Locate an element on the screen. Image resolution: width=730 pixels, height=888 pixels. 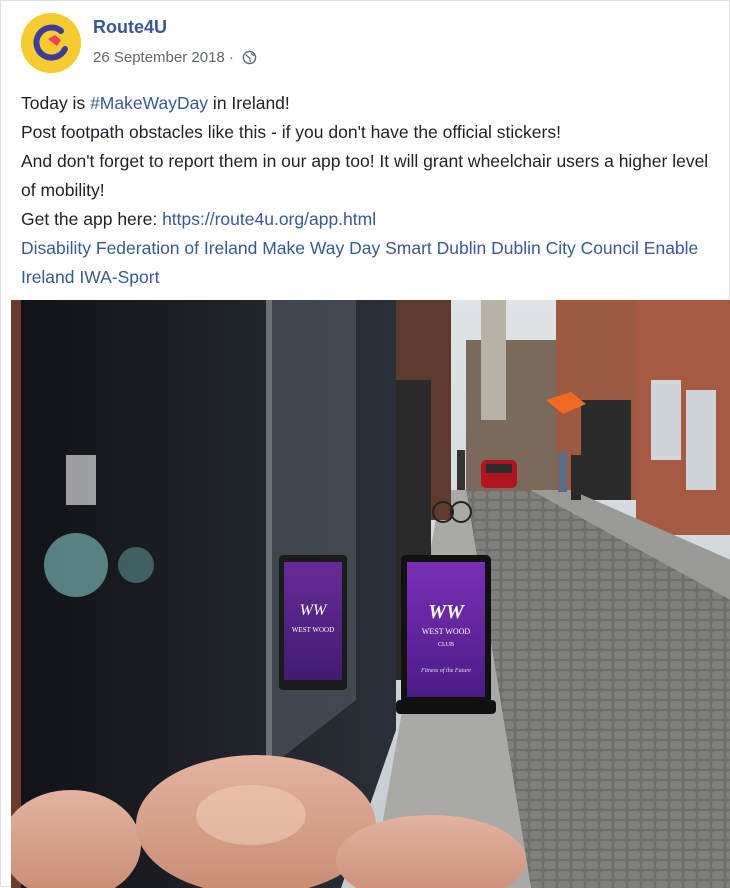
route4u-logo-icon is located at coordinates (51, 43).